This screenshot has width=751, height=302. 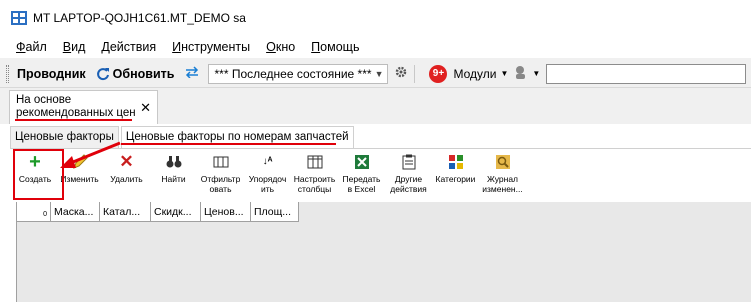 I want to click on find-button: Найти, so click(x=173, y=175).